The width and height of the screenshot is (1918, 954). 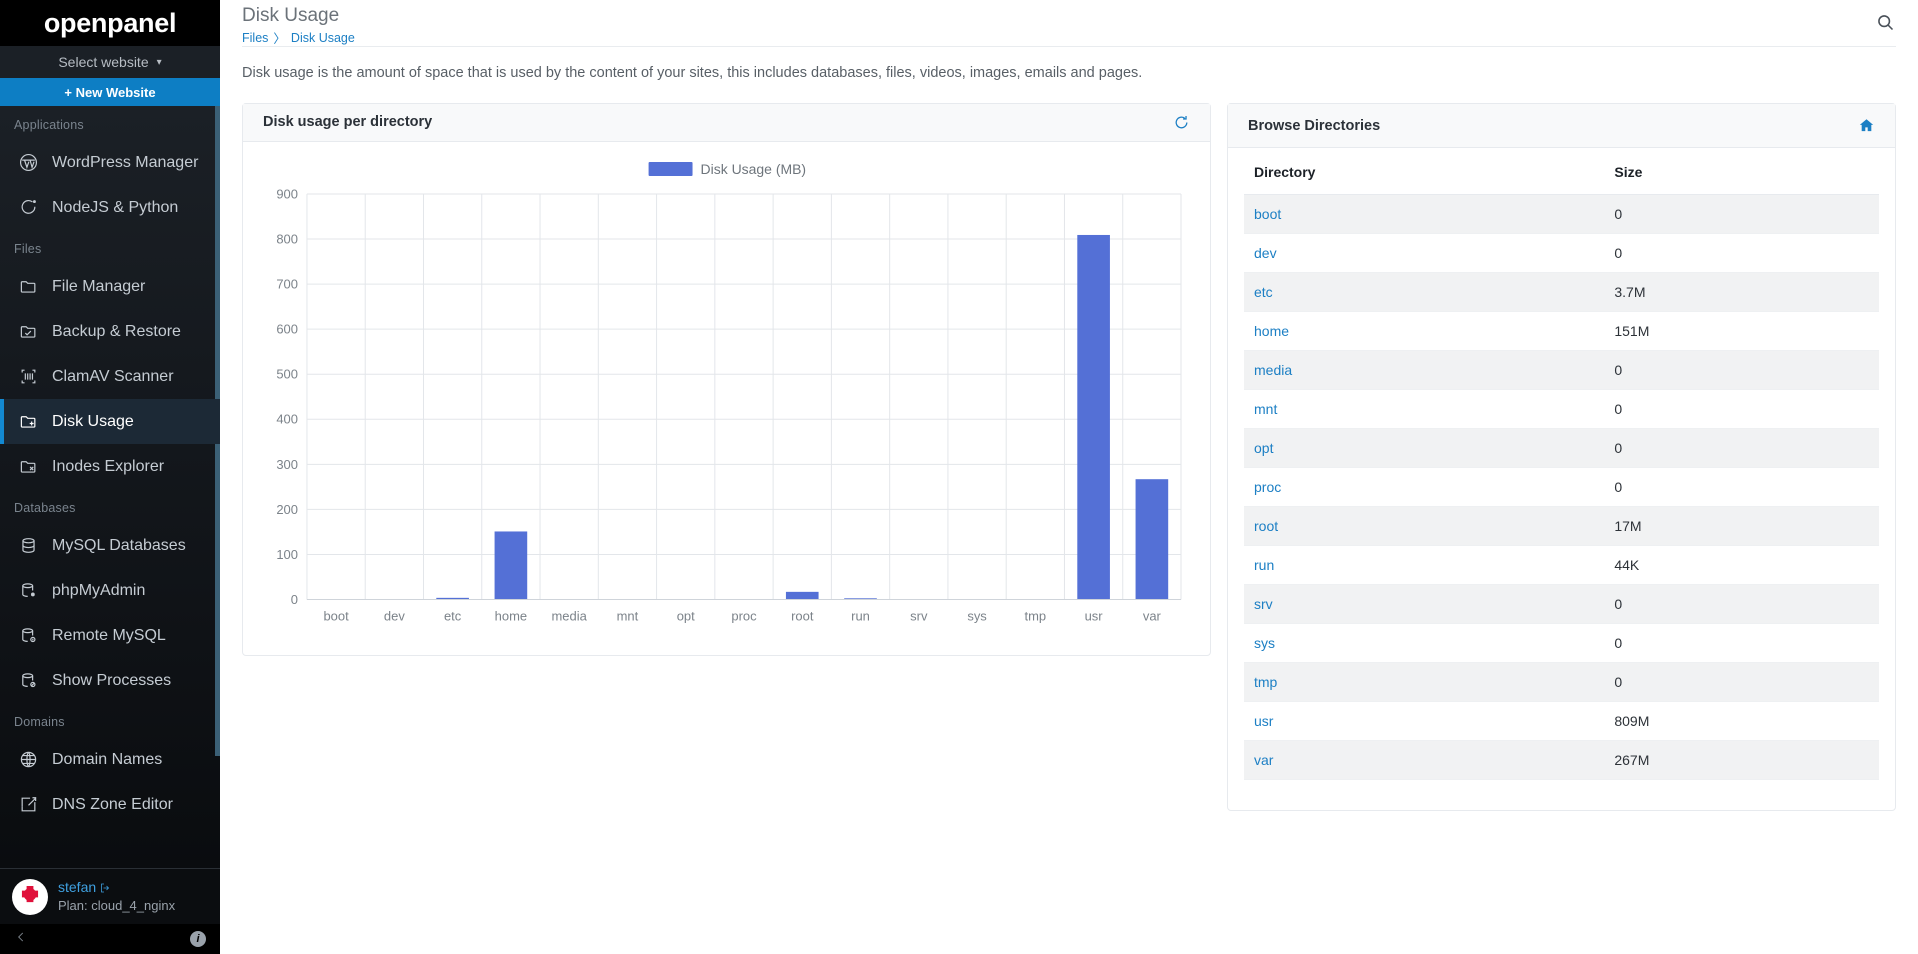 What do you see at coordinates (1561, 643) in the screenshot?
I see `table-row: sys 0` at bounding box center [1561, 643].